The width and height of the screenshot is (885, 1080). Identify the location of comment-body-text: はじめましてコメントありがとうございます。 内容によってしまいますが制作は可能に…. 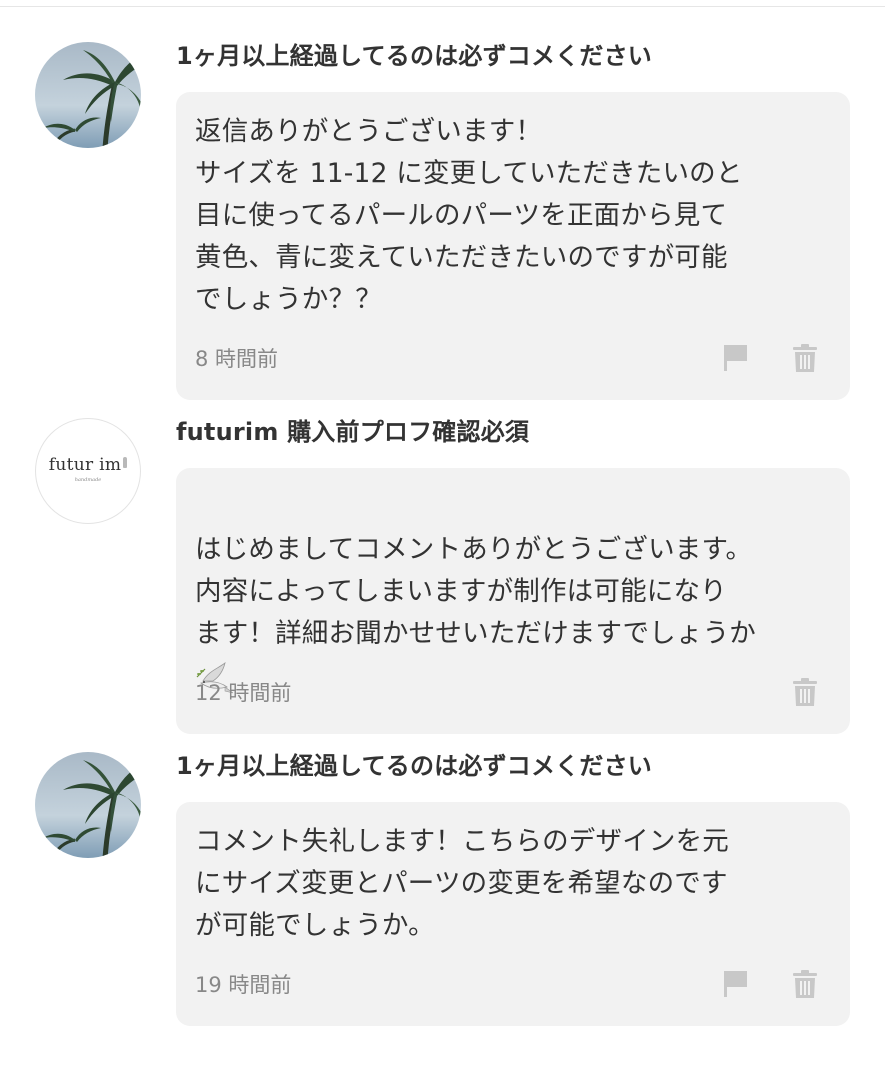
(475, 591).